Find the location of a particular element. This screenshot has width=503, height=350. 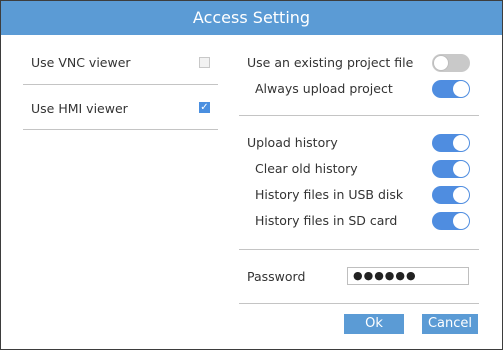

always-upload-toggle is located at coordinates (451, 89).